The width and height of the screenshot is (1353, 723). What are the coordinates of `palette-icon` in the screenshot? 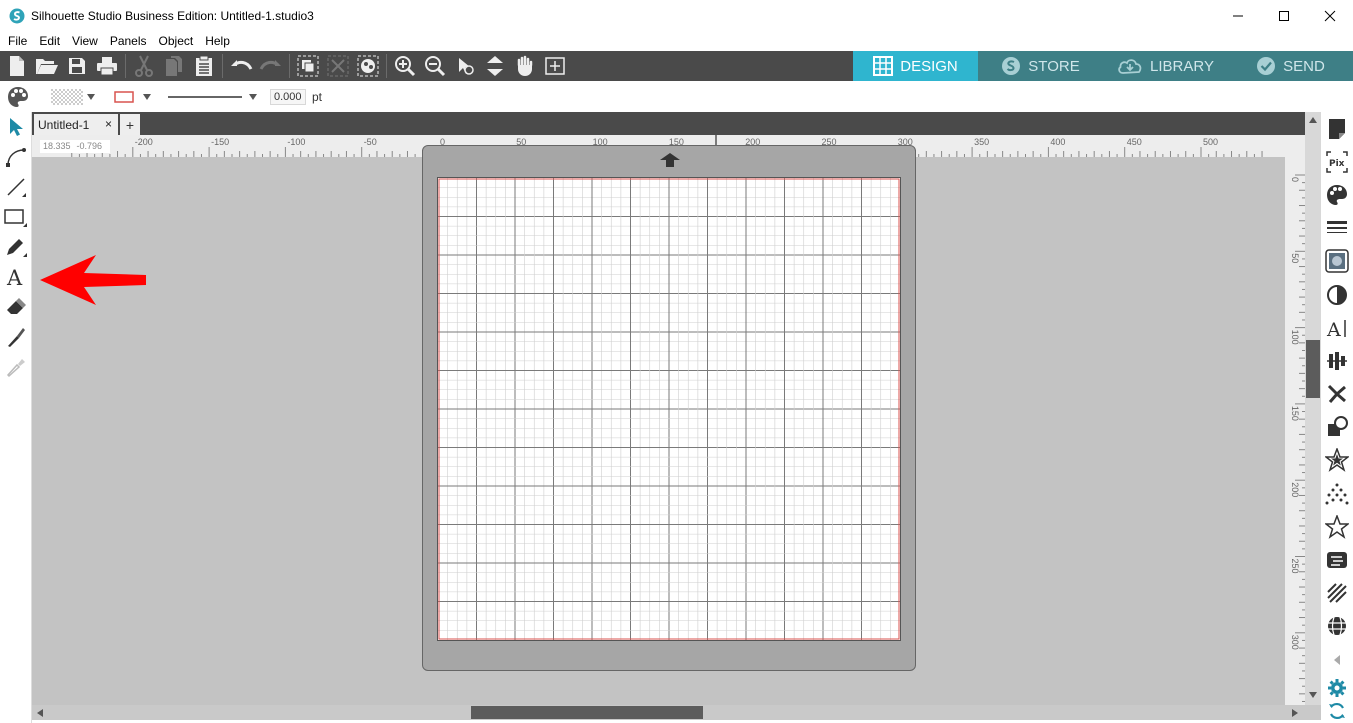 It's located at (18, 96).